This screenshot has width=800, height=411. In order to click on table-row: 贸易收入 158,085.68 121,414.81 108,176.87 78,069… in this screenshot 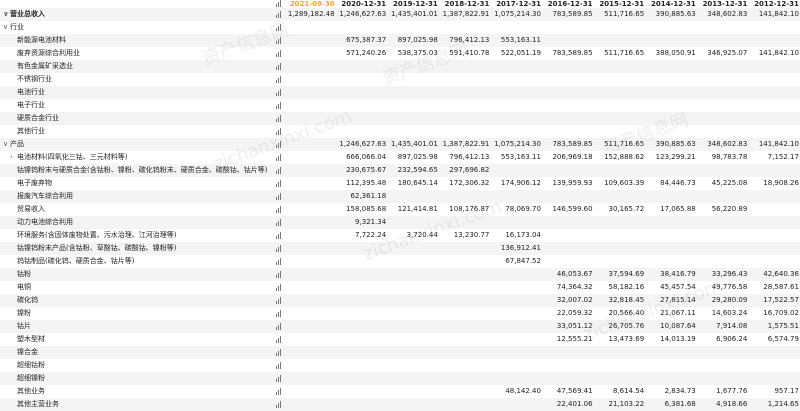, I will do `click(400, 209)`.